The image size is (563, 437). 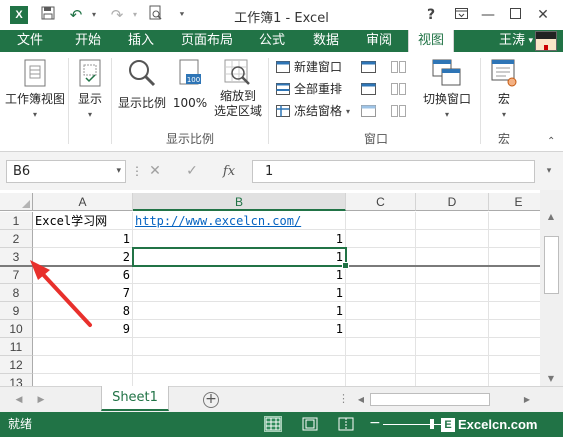 I want to click on cell-b1: http://www.excelcn.com/, so click(x=239, y=221).